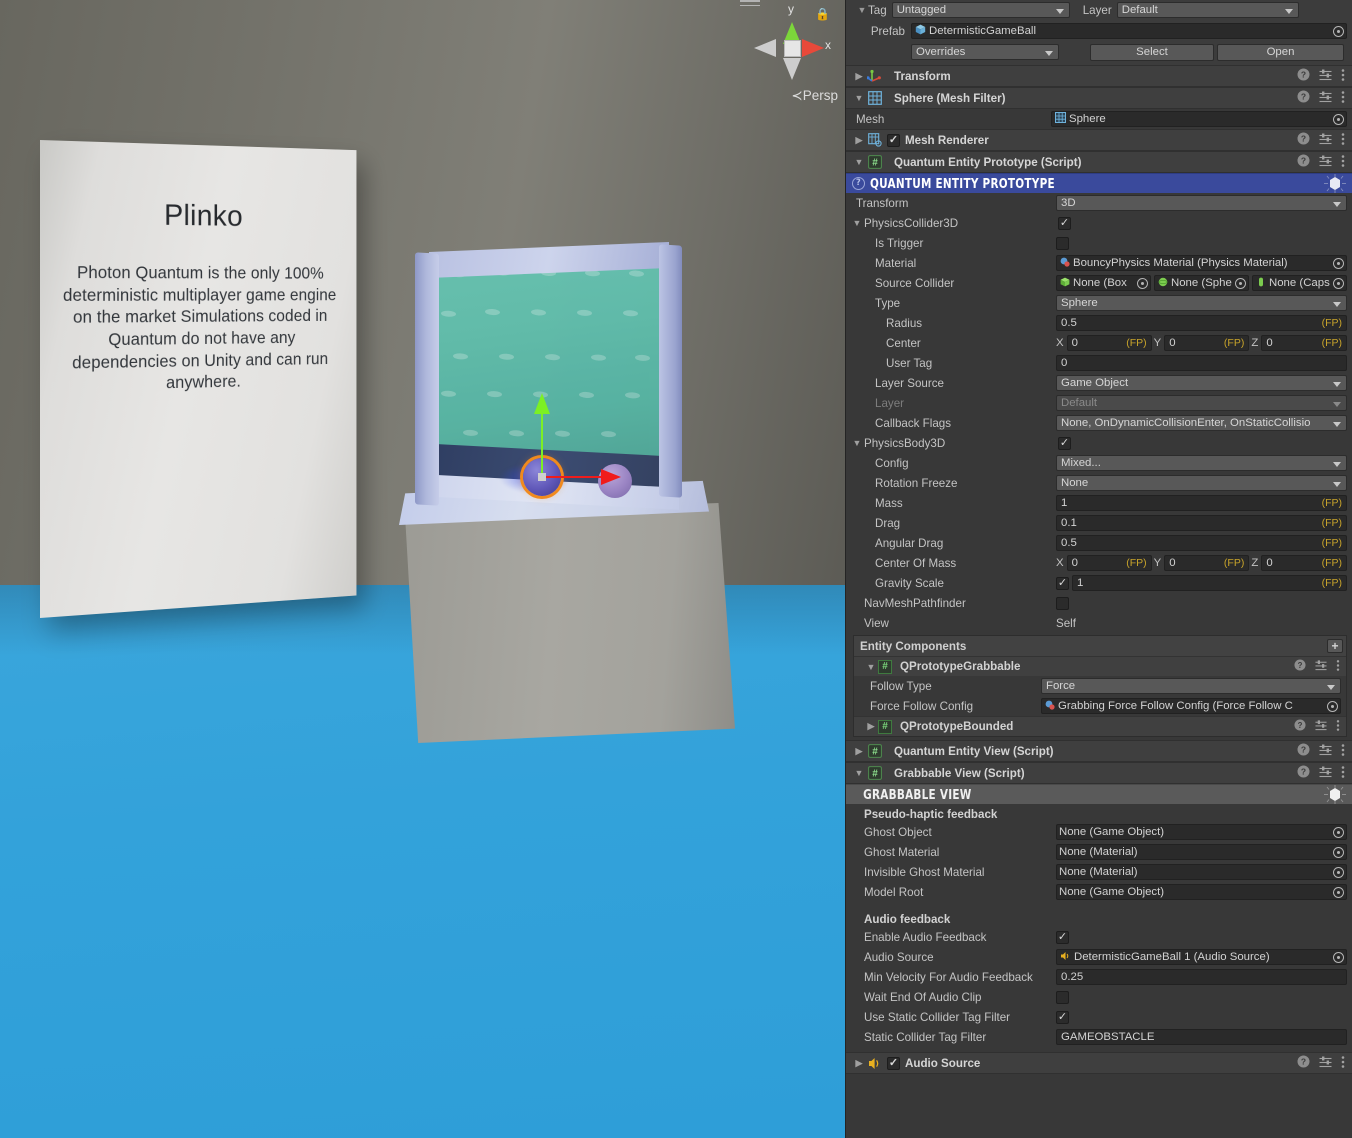 Image resolution: width=1352 pixels, height=1138 pixels. I want to click on entity-component-bounded-header: ▶ # QPrototypeBounded ?, so click(1100, 726).